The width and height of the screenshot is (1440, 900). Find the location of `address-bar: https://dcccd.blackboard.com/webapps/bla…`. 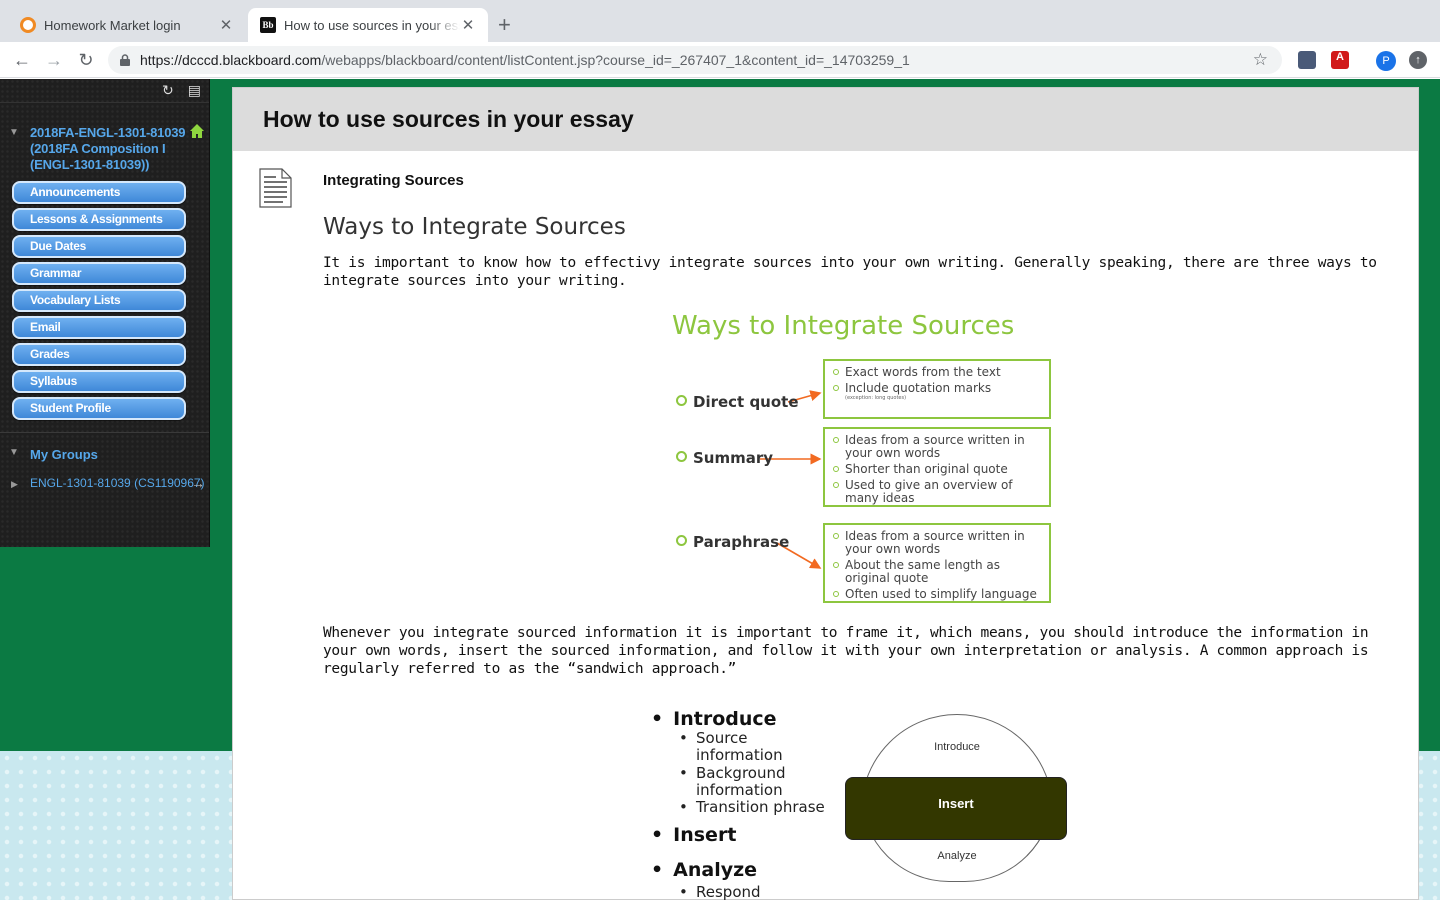

address-bar: https://dcccd.blackboard.com/webapps/bla… is located at coordinates (695, 60).